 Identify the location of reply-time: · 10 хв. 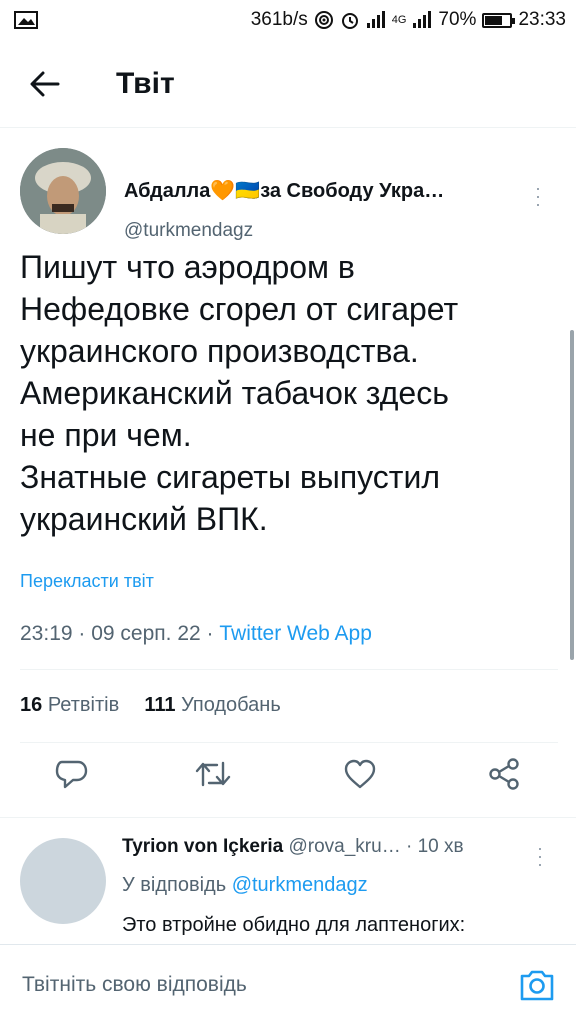
(434, 846).